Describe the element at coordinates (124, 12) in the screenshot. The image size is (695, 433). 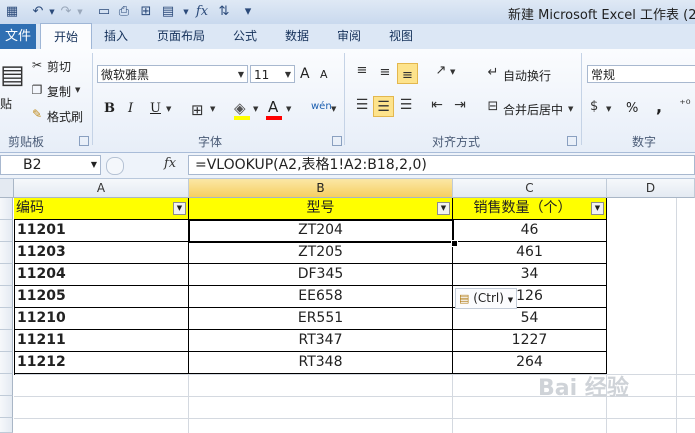
I see `print-preview-icon: ⎙` at that location.